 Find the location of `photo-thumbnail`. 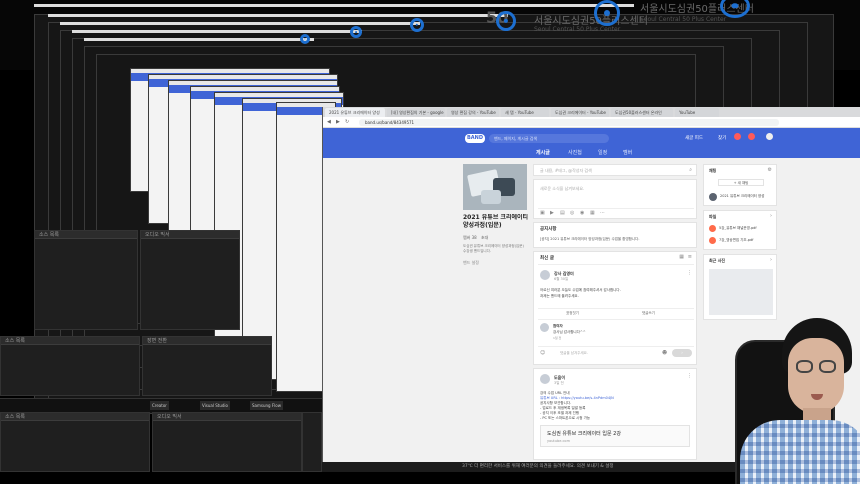

photo-thumbnail is located at coordinates (741, 292).